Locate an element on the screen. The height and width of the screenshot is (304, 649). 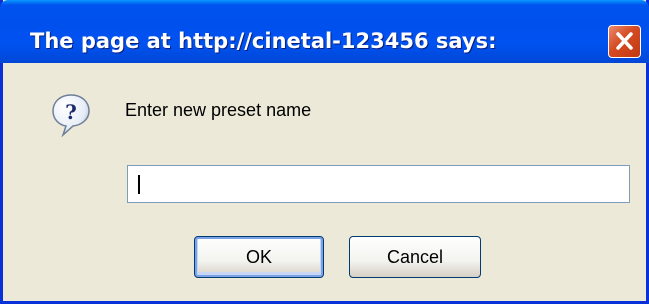
prompt-label: Enter new preset name is located at coordinates (218, 110).